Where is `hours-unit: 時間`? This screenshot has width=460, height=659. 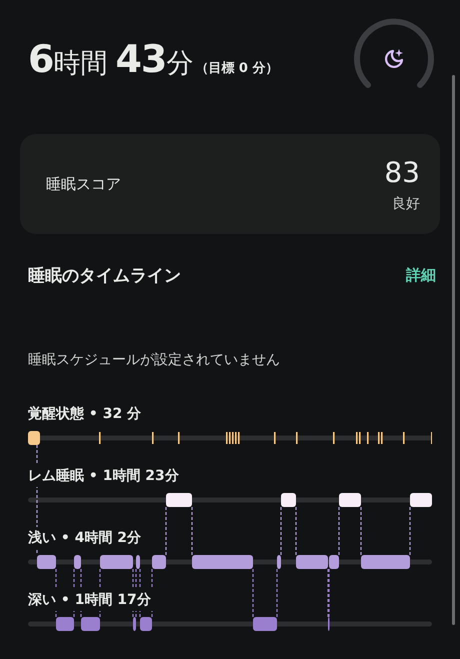
hours-unit: 時間 is located at coordinates (80, 64).